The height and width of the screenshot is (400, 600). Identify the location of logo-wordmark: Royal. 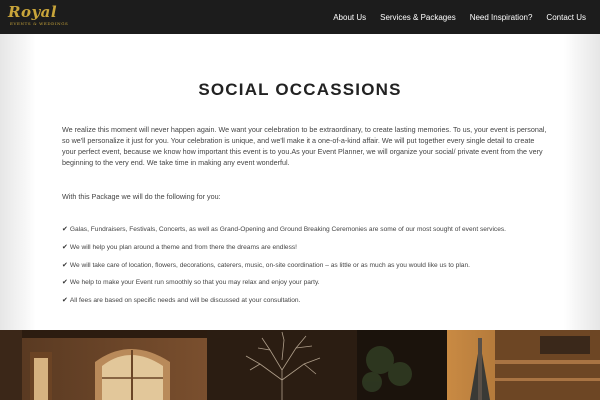
(33, 12).